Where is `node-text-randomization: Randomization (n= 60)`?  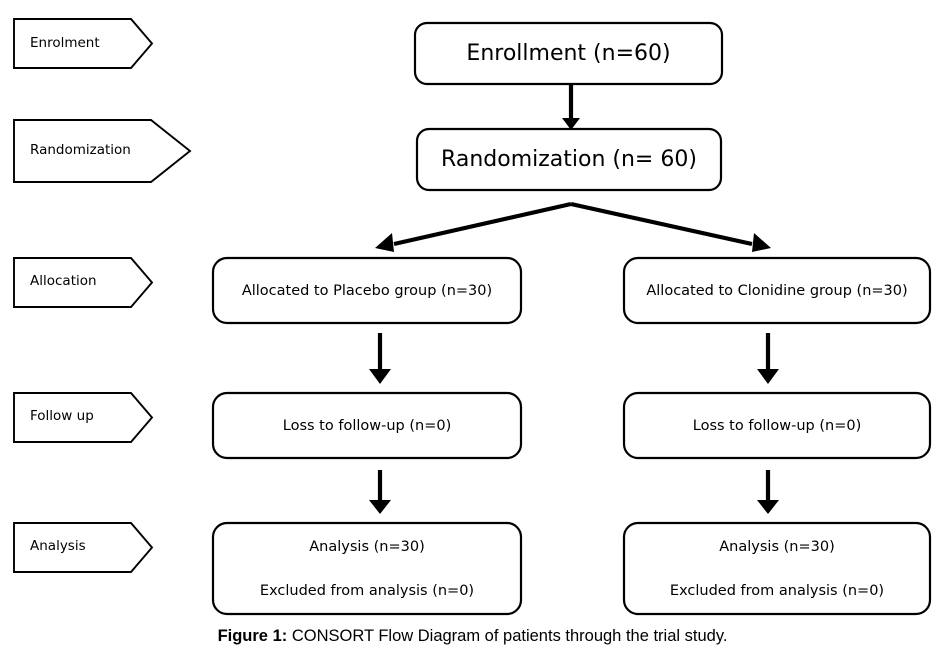
node-text-randomization: Randomization (n= 60) is located at coordinates (569, 159).